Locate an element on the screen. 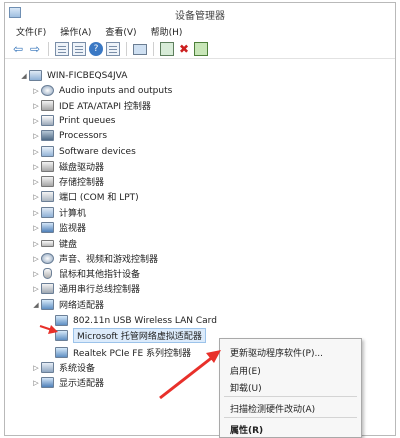 Image resolution: width=400 pixels, height=438 pixels. title-bar: 设备管理器 is located at coordinates (200, 13).